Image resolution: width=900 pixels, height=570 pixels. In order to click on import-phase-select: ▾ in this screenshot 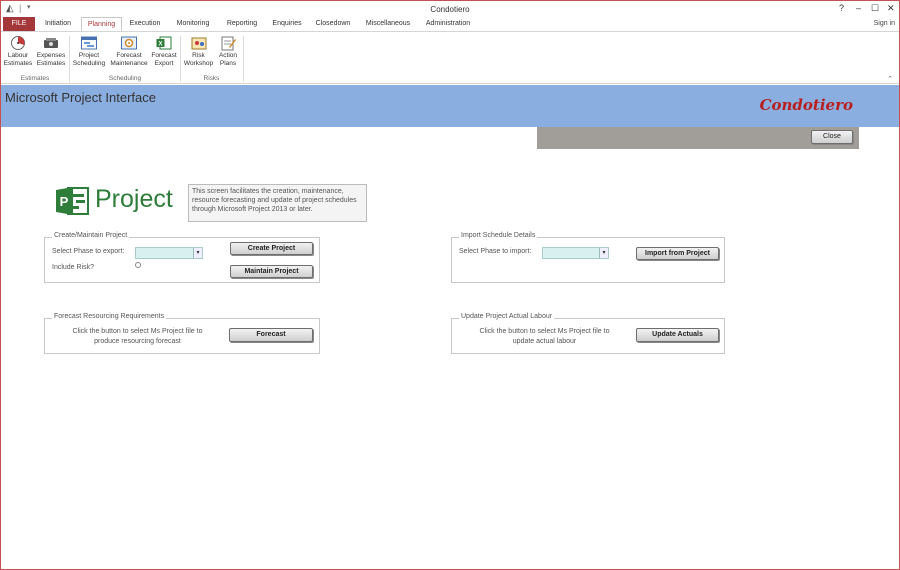, I will do `click(575, 253)`.